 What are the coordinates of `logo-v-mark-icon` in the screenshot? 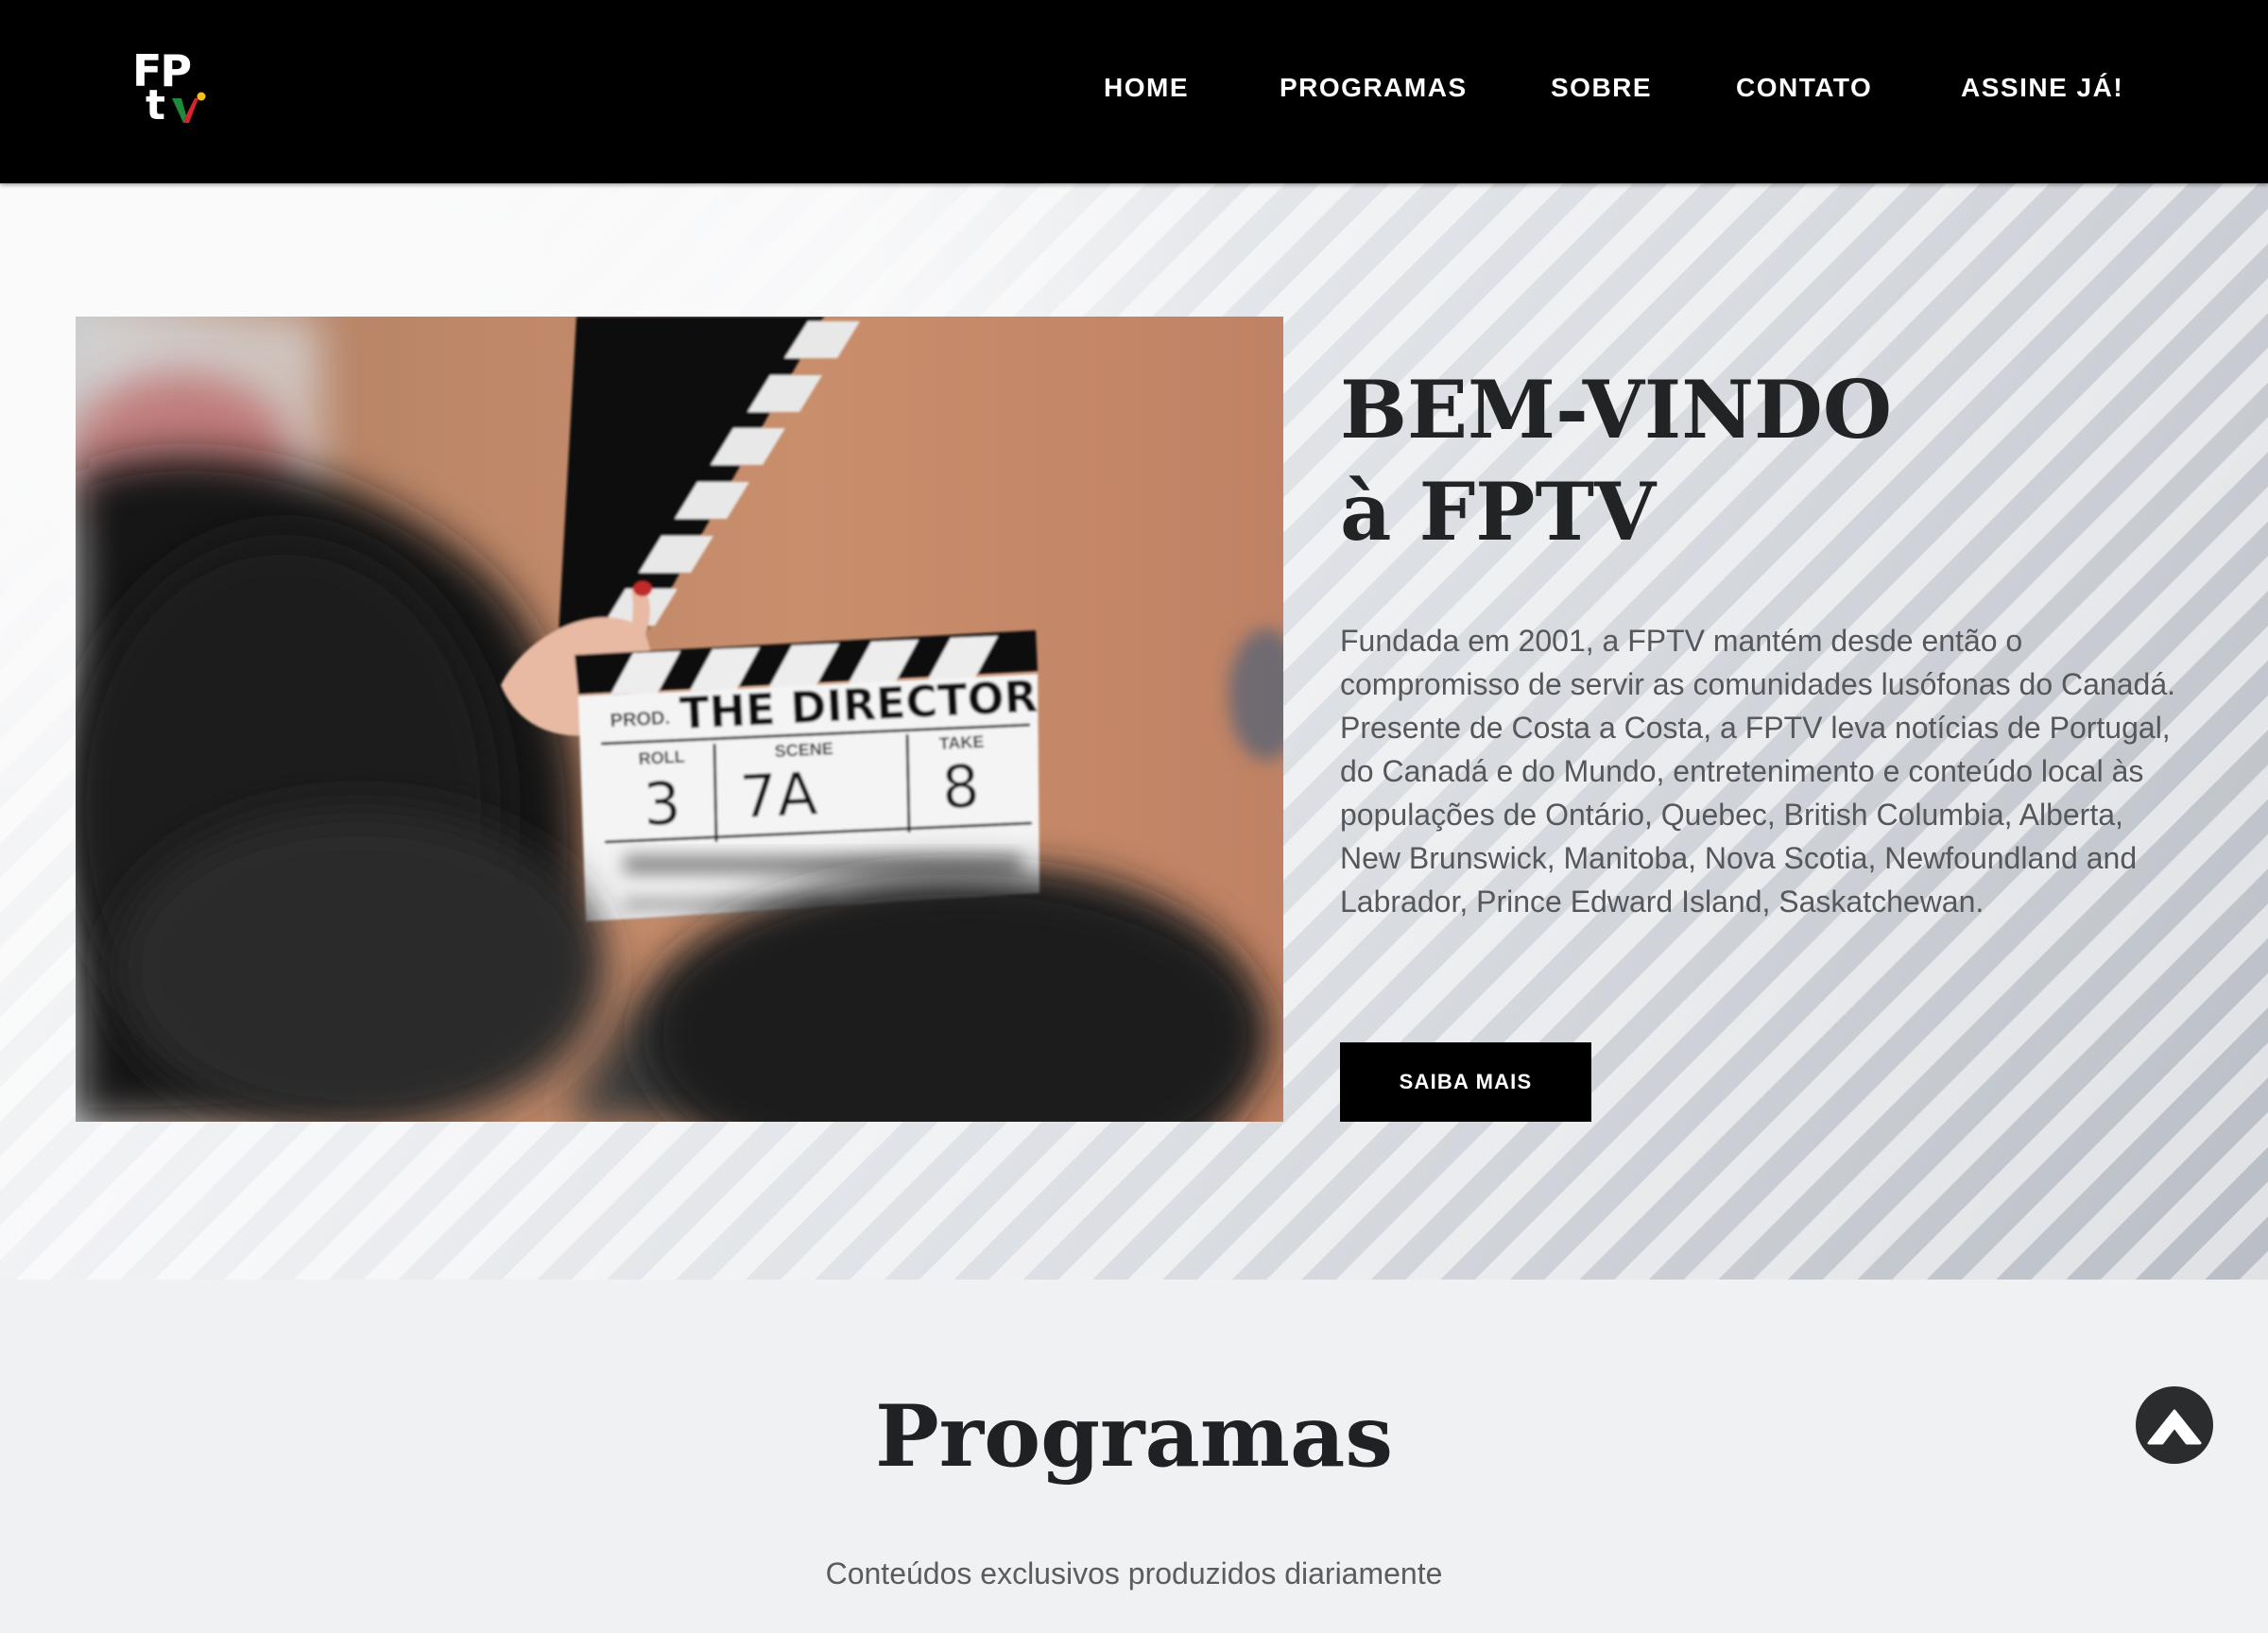 It's located at (189, 107).